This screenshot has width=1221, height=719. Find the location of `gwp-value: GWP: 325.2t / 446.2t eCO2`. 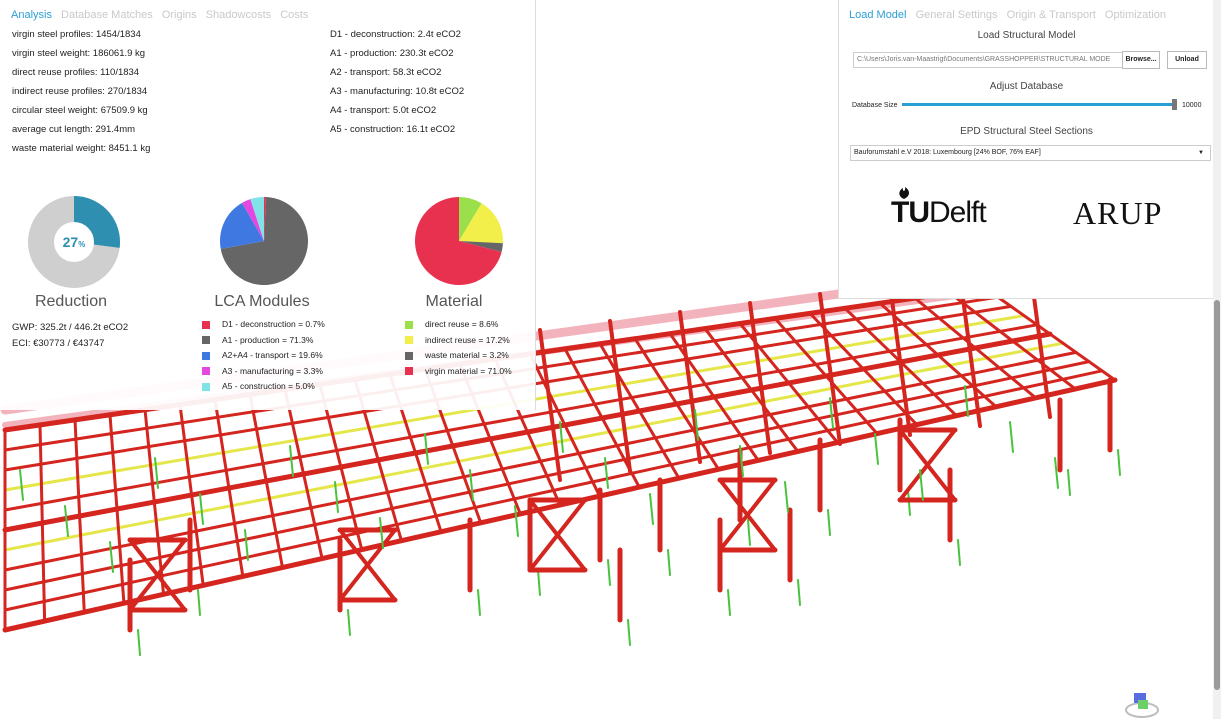

gwp-value: GWP: 325.2t / 446.2t eCO2 is located at coordinates (70, 327).